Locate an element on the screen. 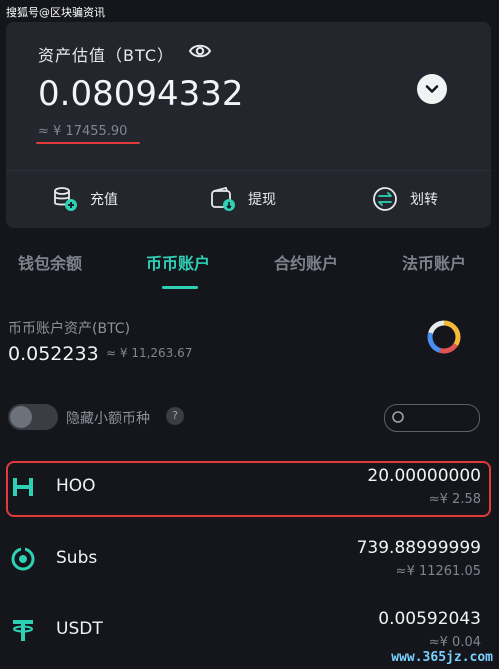  active-tab-indicator is located at coordinates (180, 287).